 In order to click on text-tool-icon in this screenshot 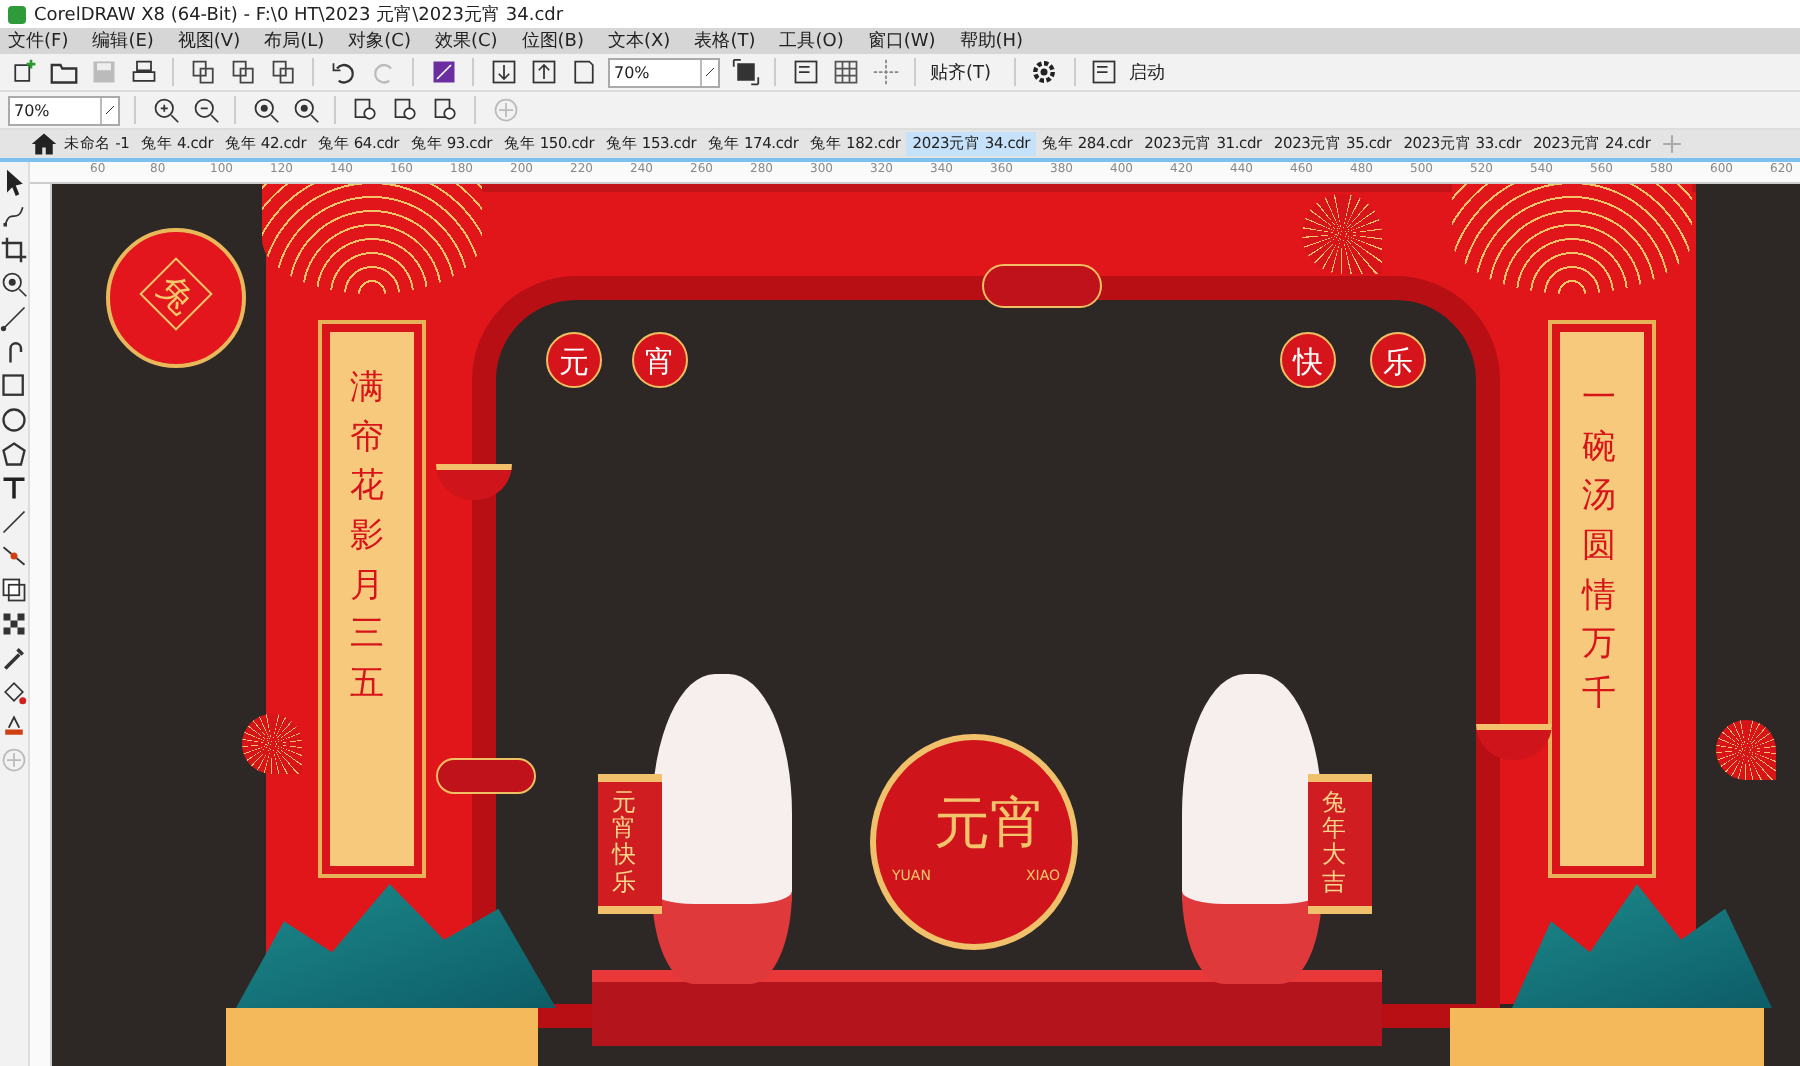, I will do `click(14, 487)`.